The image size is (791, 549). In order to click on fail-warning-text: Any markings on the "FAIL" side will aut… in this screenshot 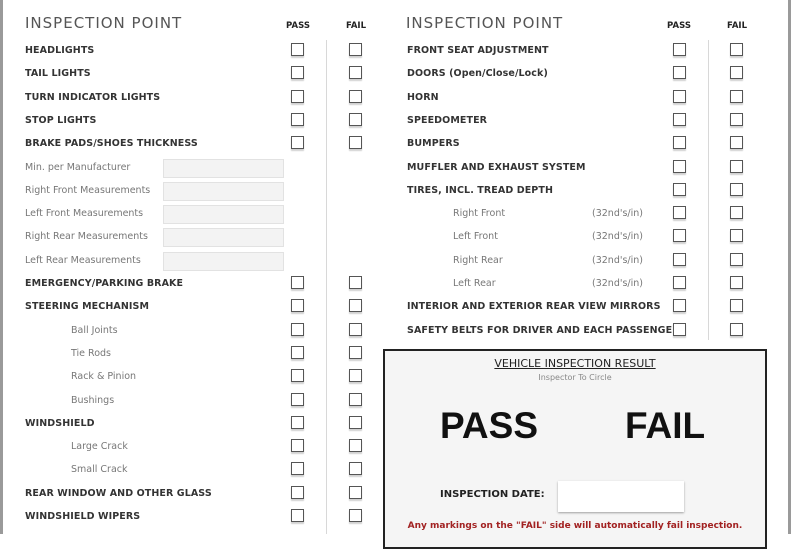, I will do `click(575, 526)`.